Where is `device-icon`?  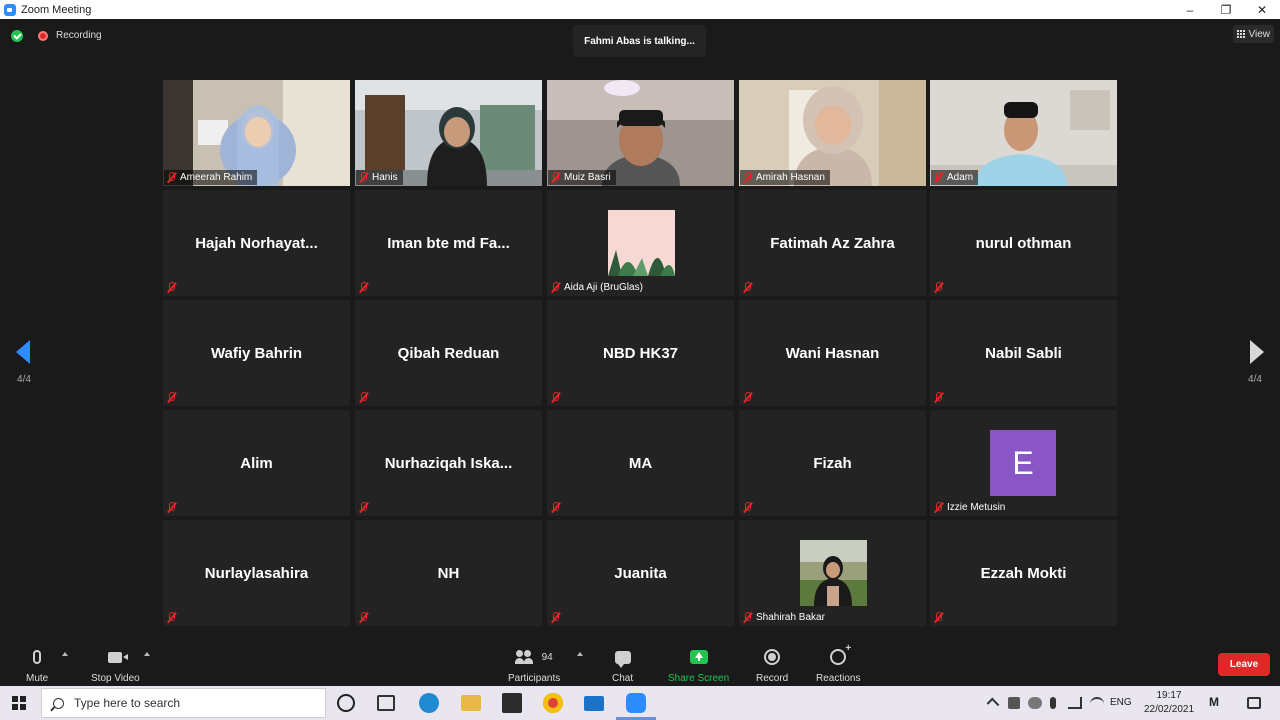
device-icon is located at coordinates (1014, 703).